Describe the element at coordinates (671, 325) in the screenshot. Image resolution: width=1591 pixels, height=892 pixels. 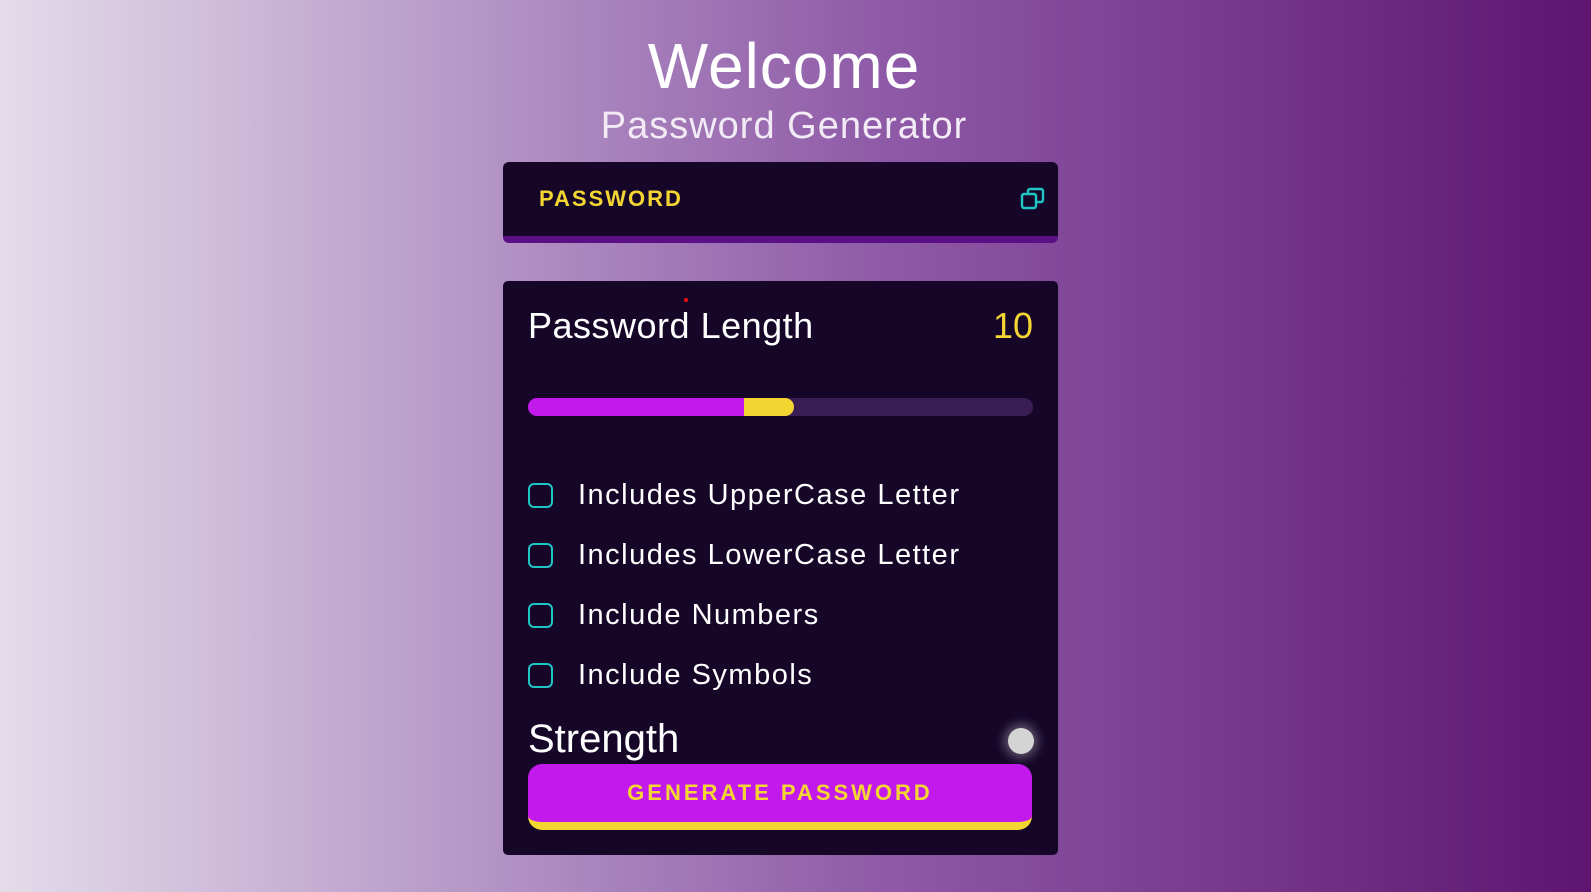
I see `length-label: Password Length` at that location.